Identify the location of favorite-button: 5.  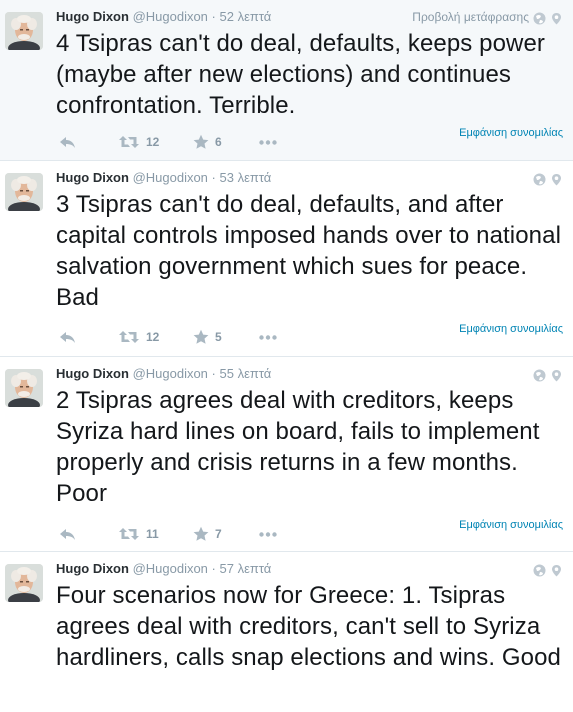
(224, 337).